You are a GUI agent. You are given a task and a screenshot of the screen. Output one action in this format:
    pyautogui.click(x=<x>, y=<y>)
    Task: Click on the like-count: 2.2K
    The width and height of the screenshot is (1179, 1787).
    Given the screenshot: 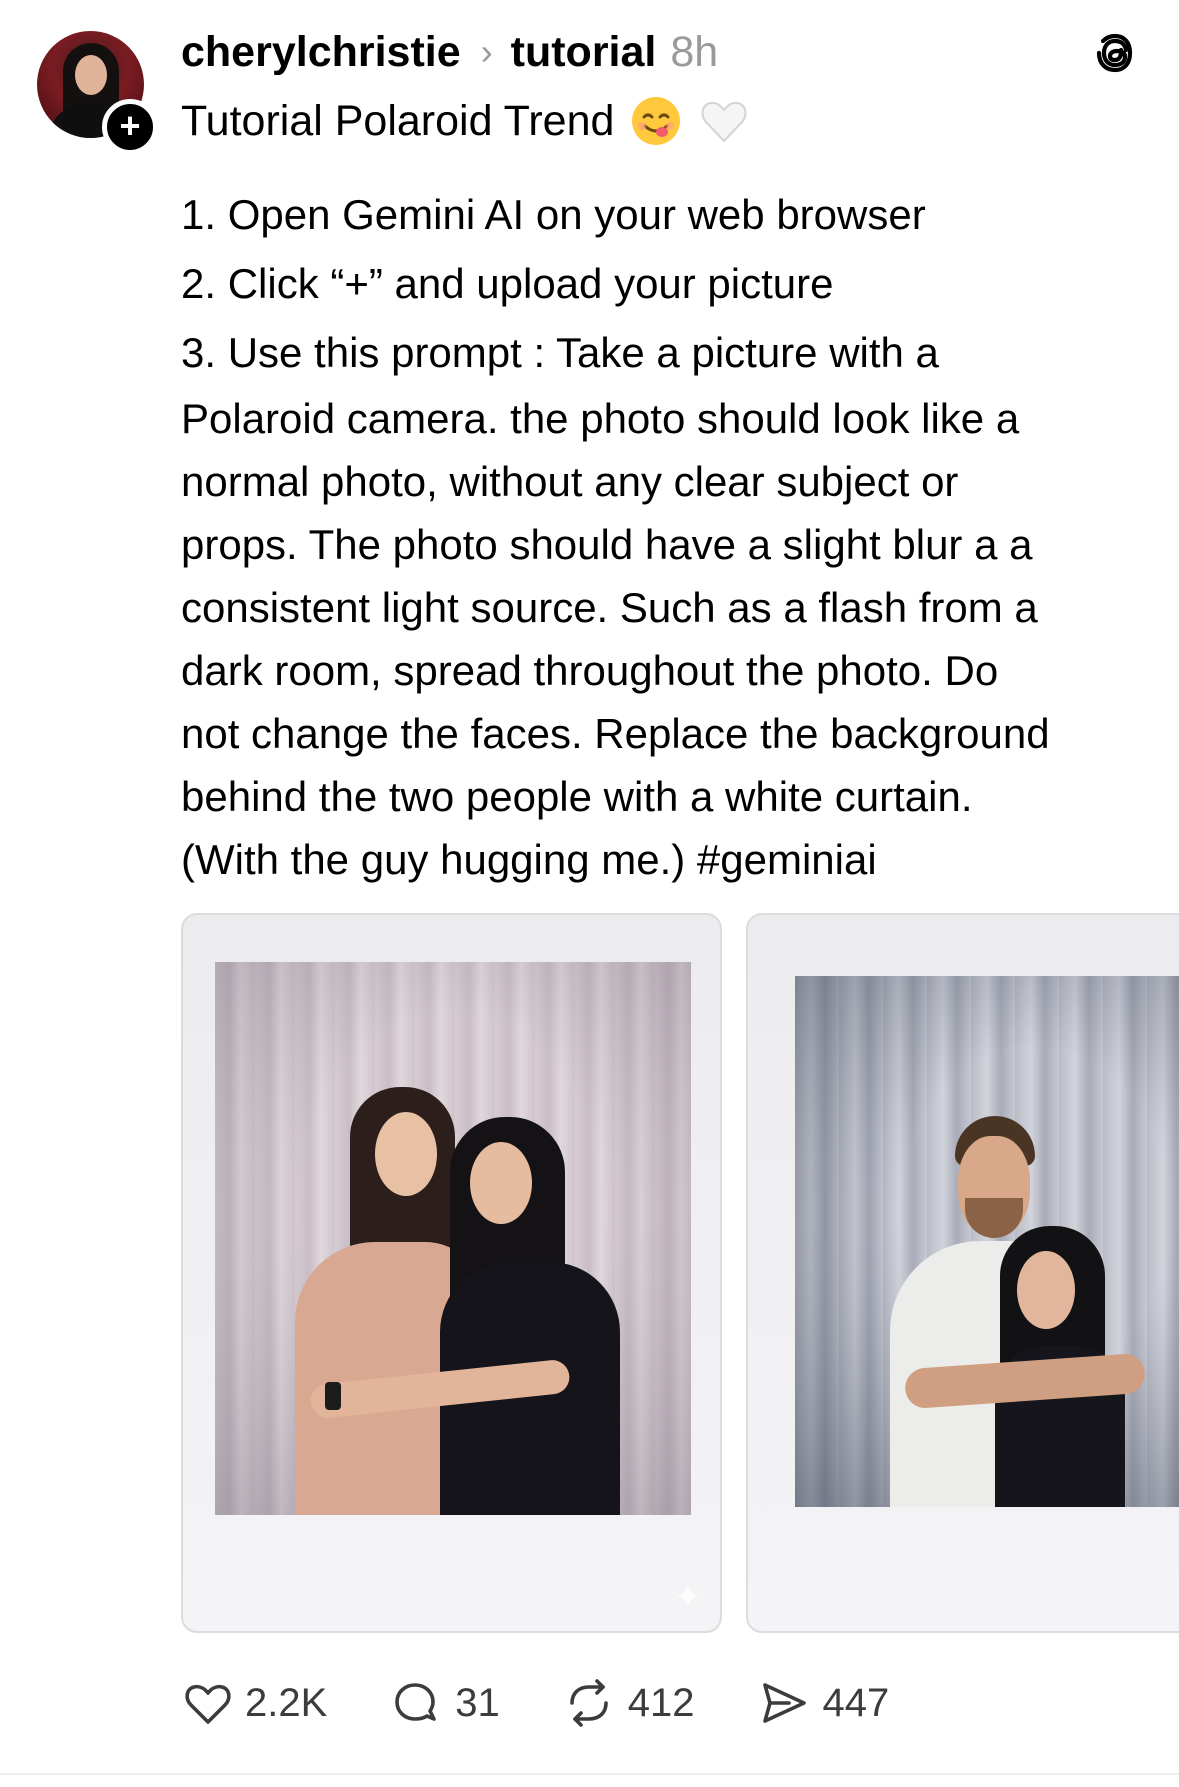 What is the action you would take?
    pyautogui.click(x=286, y=1702)
    